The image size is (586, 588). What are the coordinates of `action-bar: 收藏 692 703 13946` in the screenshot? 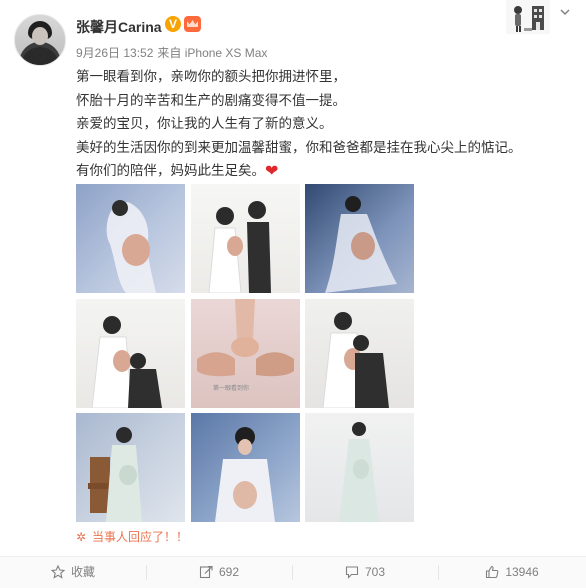 It's located at (293, 572).